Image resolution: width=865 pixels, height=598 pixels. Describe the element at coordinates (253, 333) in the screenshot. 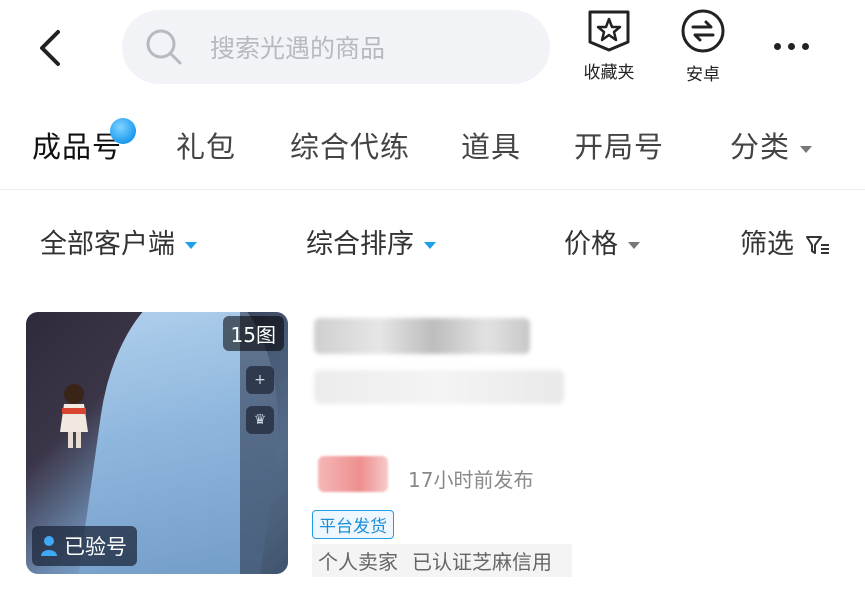

I see `image-count-badge: 15图` at that location.